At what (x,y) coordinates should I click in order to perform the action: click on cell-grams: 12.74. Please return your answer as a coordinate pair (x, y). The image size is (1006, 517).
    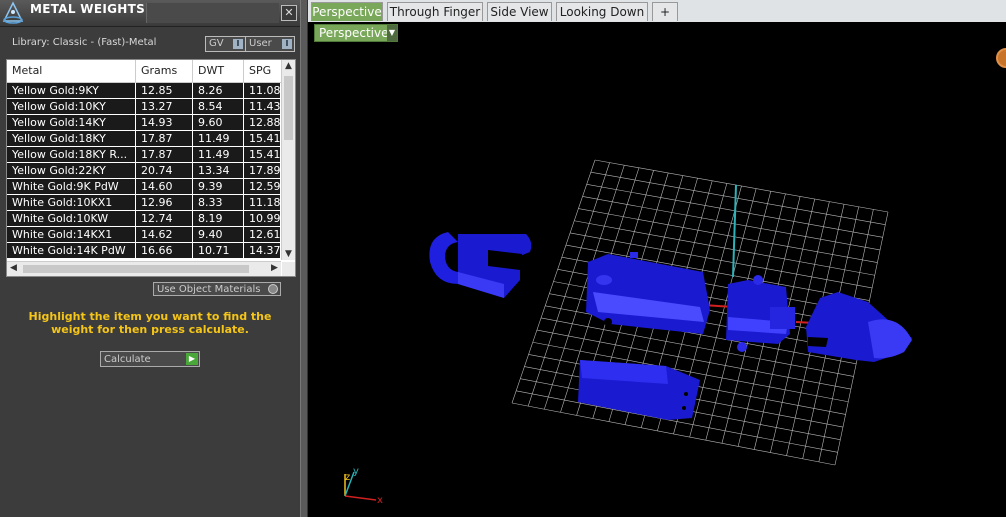
    Looking at the image, I should click on (164, 218).